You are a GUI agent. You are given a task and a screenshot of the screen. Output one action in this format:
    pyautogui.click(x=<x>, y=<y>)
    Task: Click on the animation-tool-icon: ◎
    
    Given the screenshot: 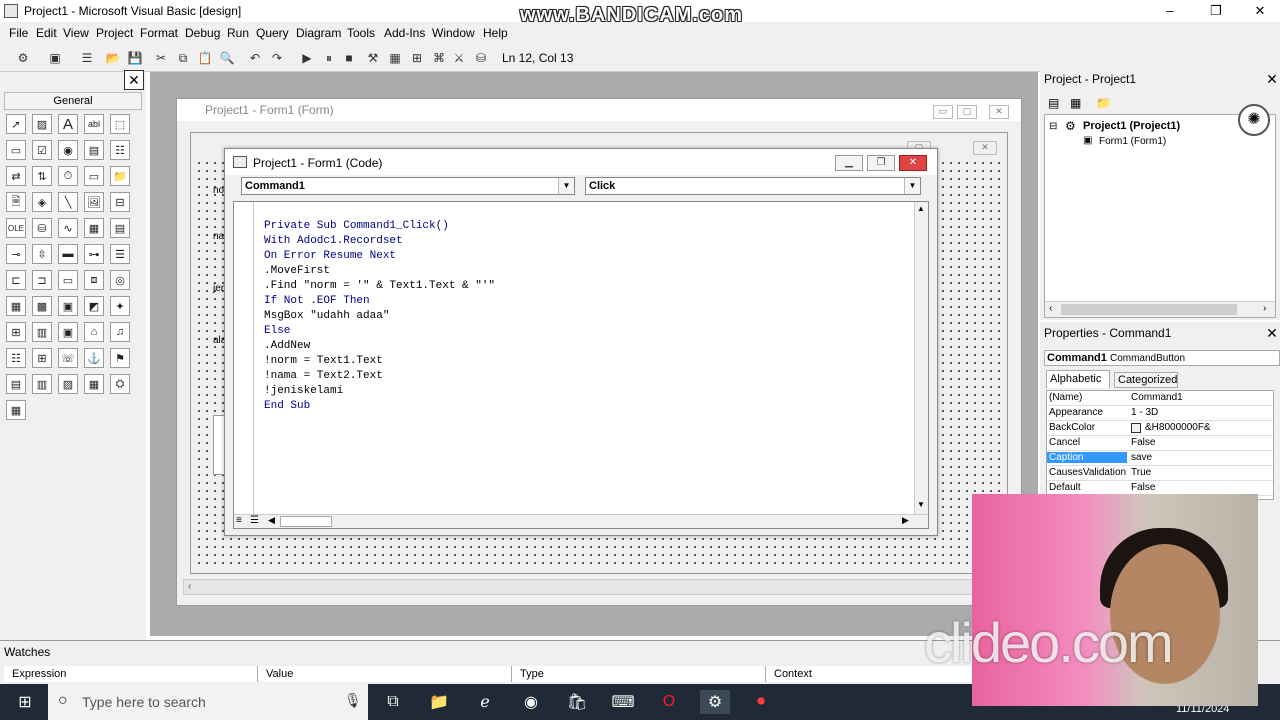 What is the action you would take?
    pyautogui.click(x=120, y=280)
    